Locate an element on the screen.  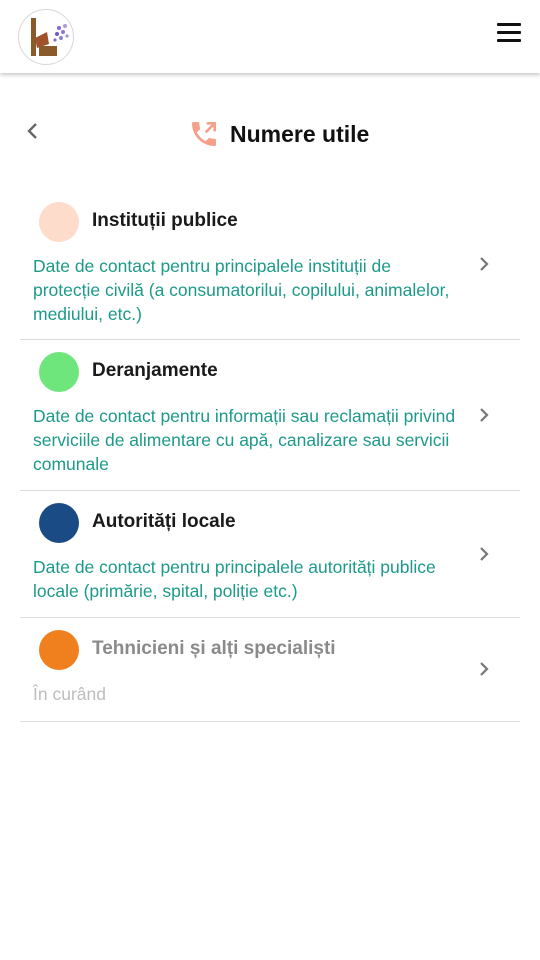
list-item-tehnicieni: Tehnicieni și alți specialiști În curând is located at coordinates (270, 670).